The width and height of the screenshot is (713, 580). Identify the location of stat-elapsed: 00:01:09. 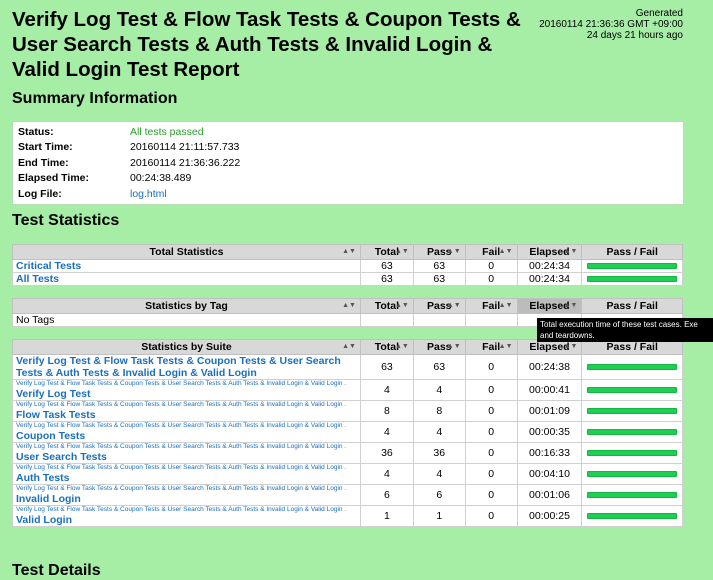
(549, 411).